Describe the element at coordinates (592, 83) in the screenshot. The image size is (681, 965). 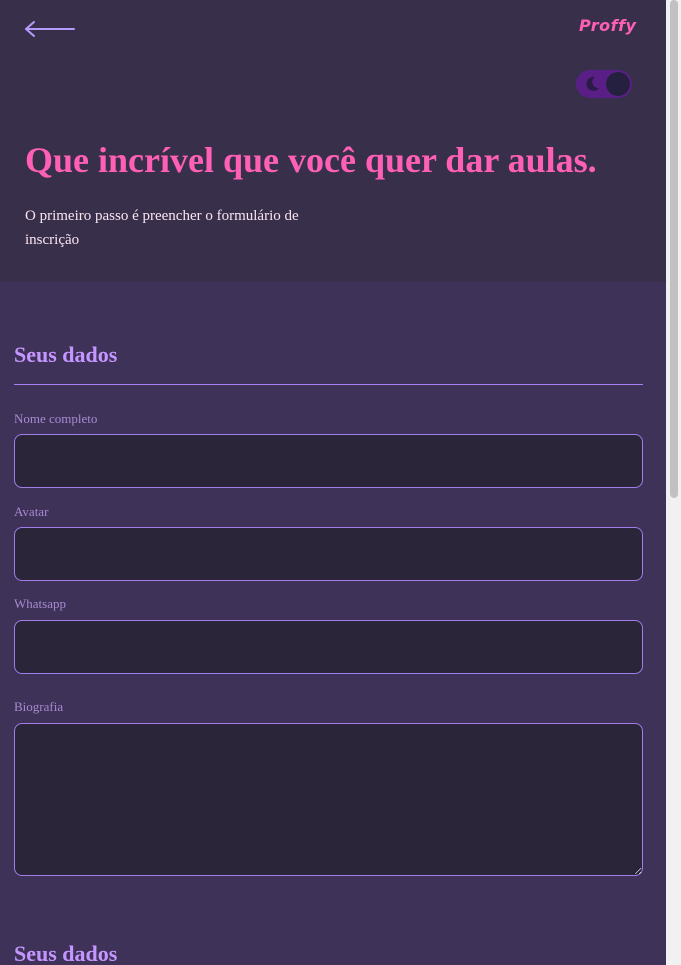
I see `moon-icon` at that location.